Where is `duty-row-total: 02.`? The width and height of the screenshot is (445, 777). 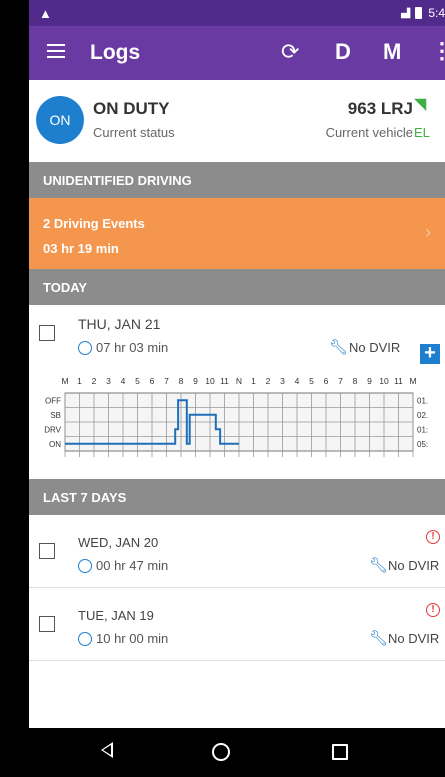 duty-row-total: 02. is located at coordinates (422, 415).